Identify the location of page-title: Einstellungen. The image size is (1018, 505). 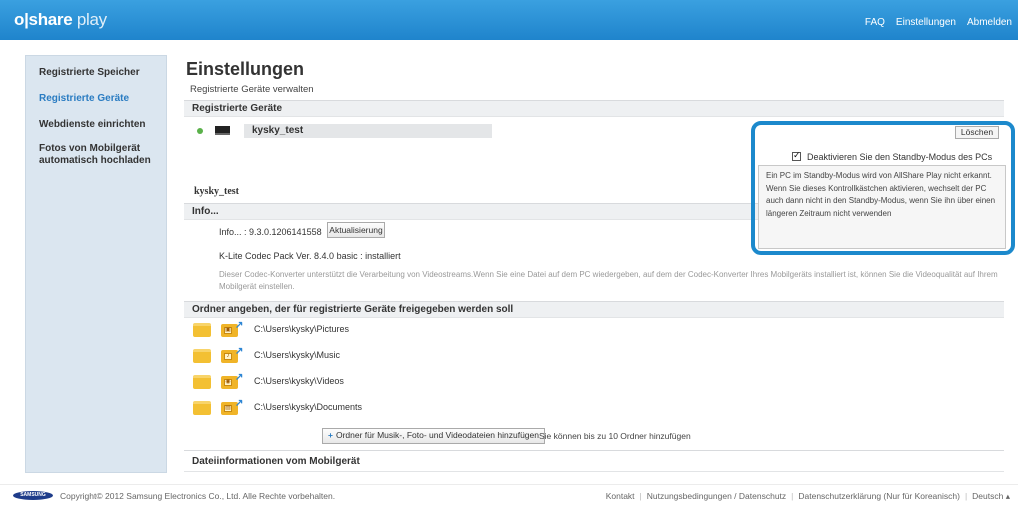
(245, 69).